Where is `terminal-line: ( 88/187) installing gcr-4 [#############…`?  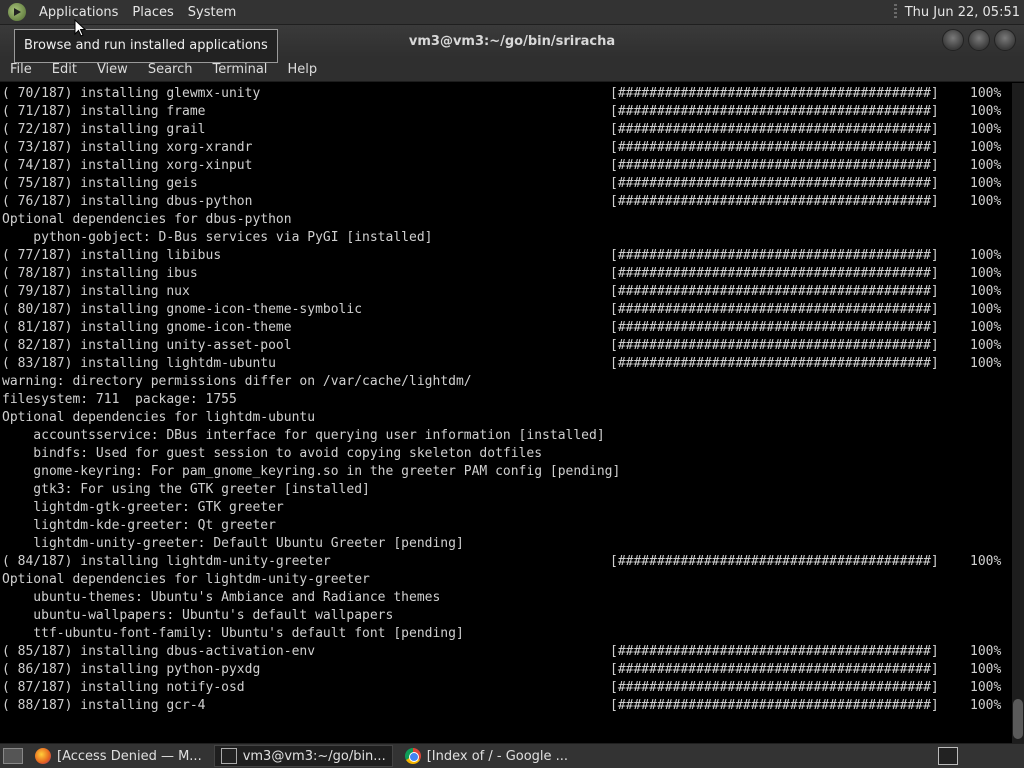
terminal-line: ( 88/187) installing gcr-4 [#############… is located at coordinates (506, 706).